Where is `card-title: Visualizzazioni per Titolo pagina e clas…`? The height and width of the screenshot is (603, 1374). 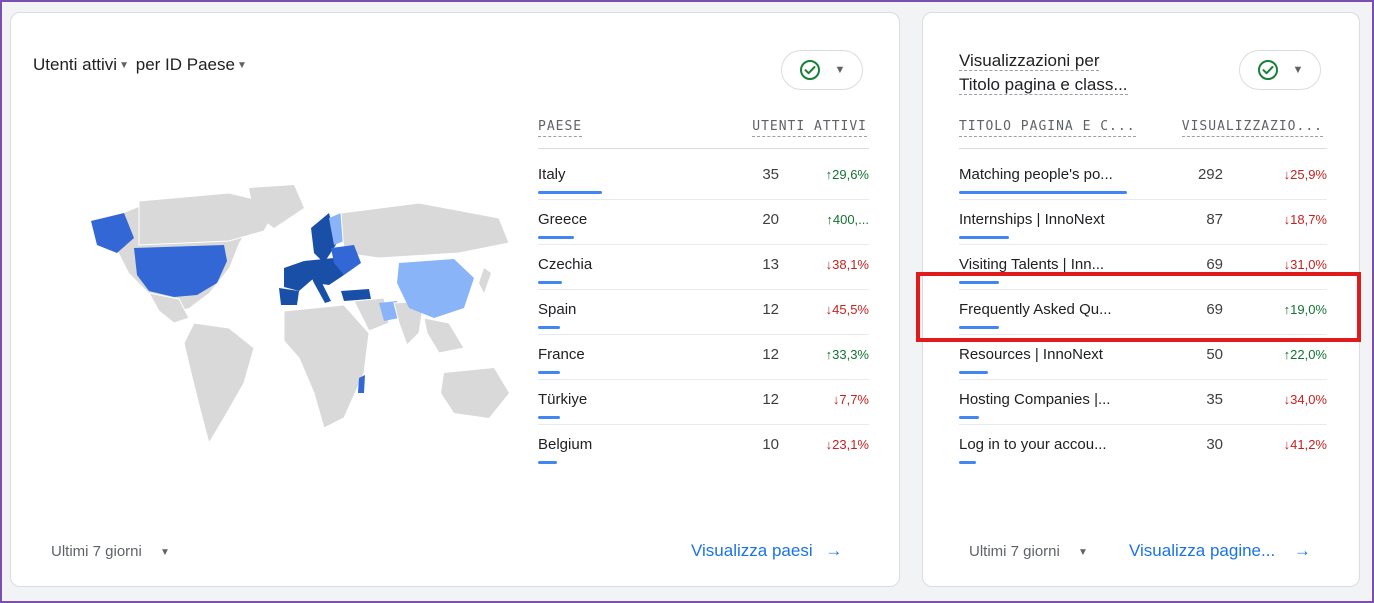
card-title: Visualizzazioni per Titolo pagina e clas… is located at coordinates (1043, 73).